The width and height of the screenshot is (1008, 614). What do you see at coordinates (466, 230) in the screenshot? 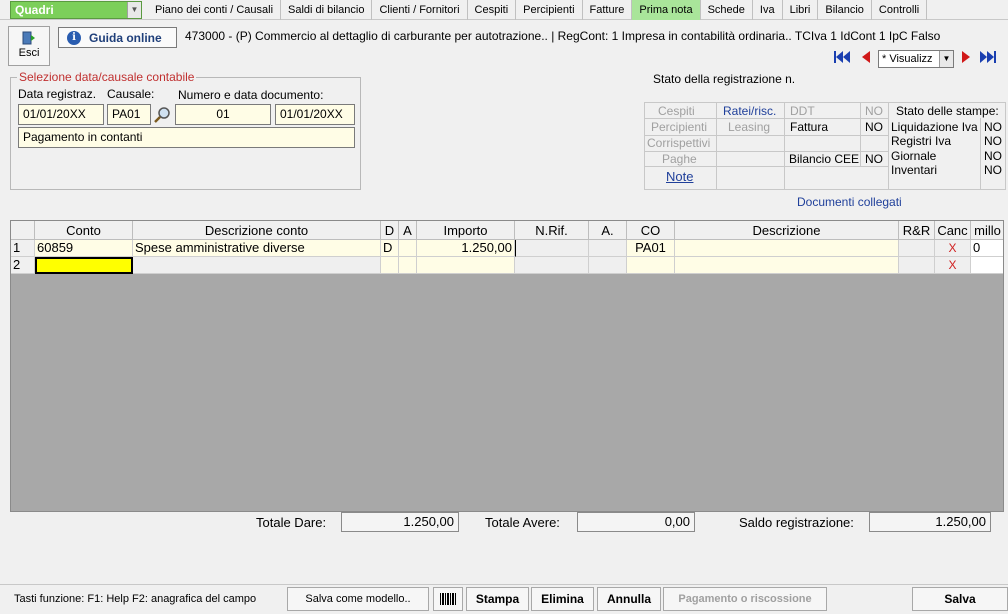
I see `header-importo: Importo` at bounding box center [466, 230].